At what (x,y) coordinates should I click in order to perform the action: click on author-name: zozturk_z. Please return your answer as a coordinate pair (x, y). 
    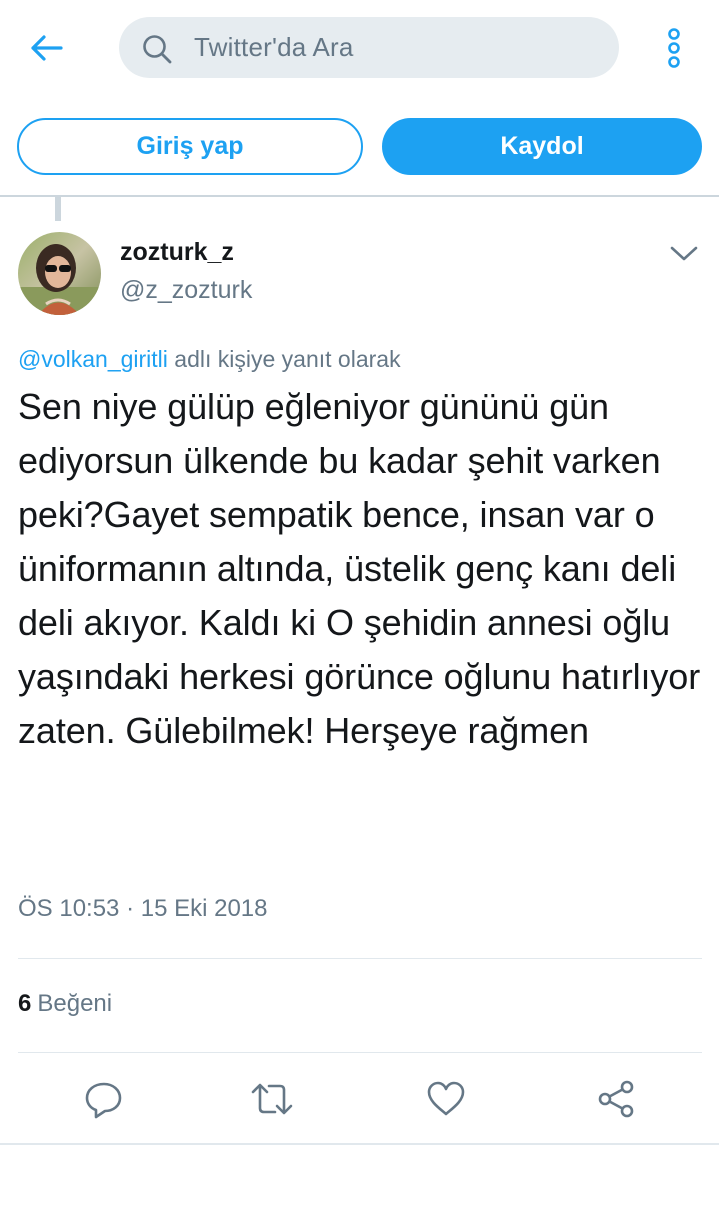
    Looking at the image, I should click on (177, 252).